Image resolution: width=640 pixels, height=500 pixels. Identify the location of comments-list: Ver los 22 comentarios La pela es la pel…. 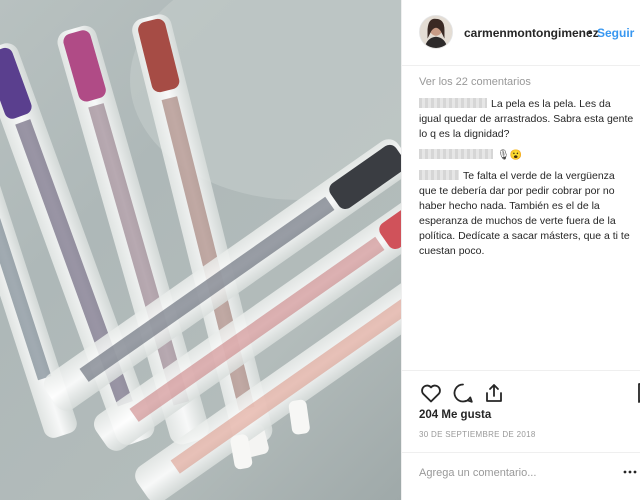
(527, 170).